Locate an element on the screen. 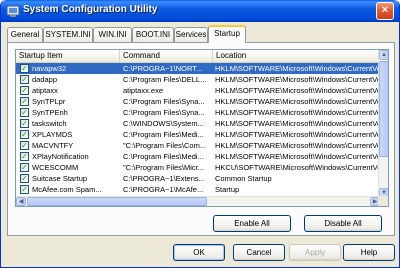 This screenshot has height=268, width=400. vertical-scroll-thumb is located at coordinates (383, 109).